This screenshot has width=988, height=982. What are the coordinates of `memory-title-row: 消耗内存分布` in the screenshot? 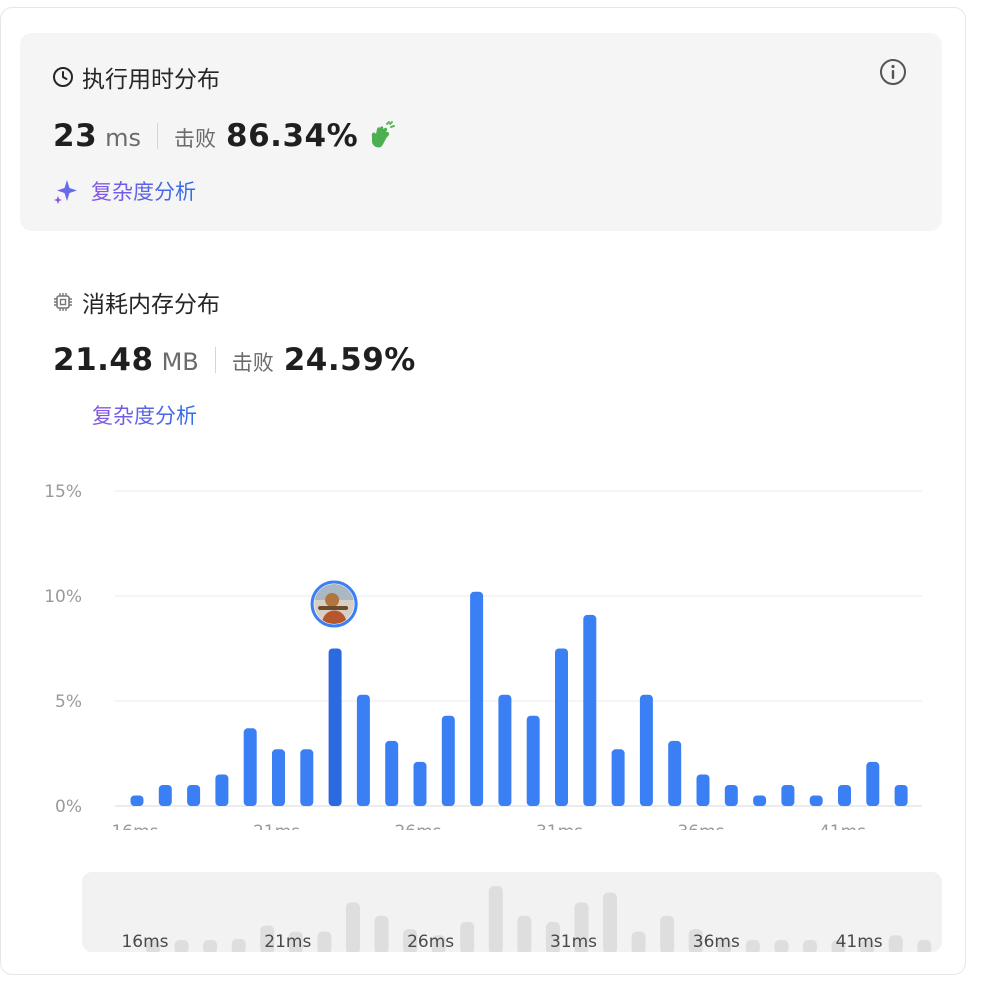 It's located at (136, 302).